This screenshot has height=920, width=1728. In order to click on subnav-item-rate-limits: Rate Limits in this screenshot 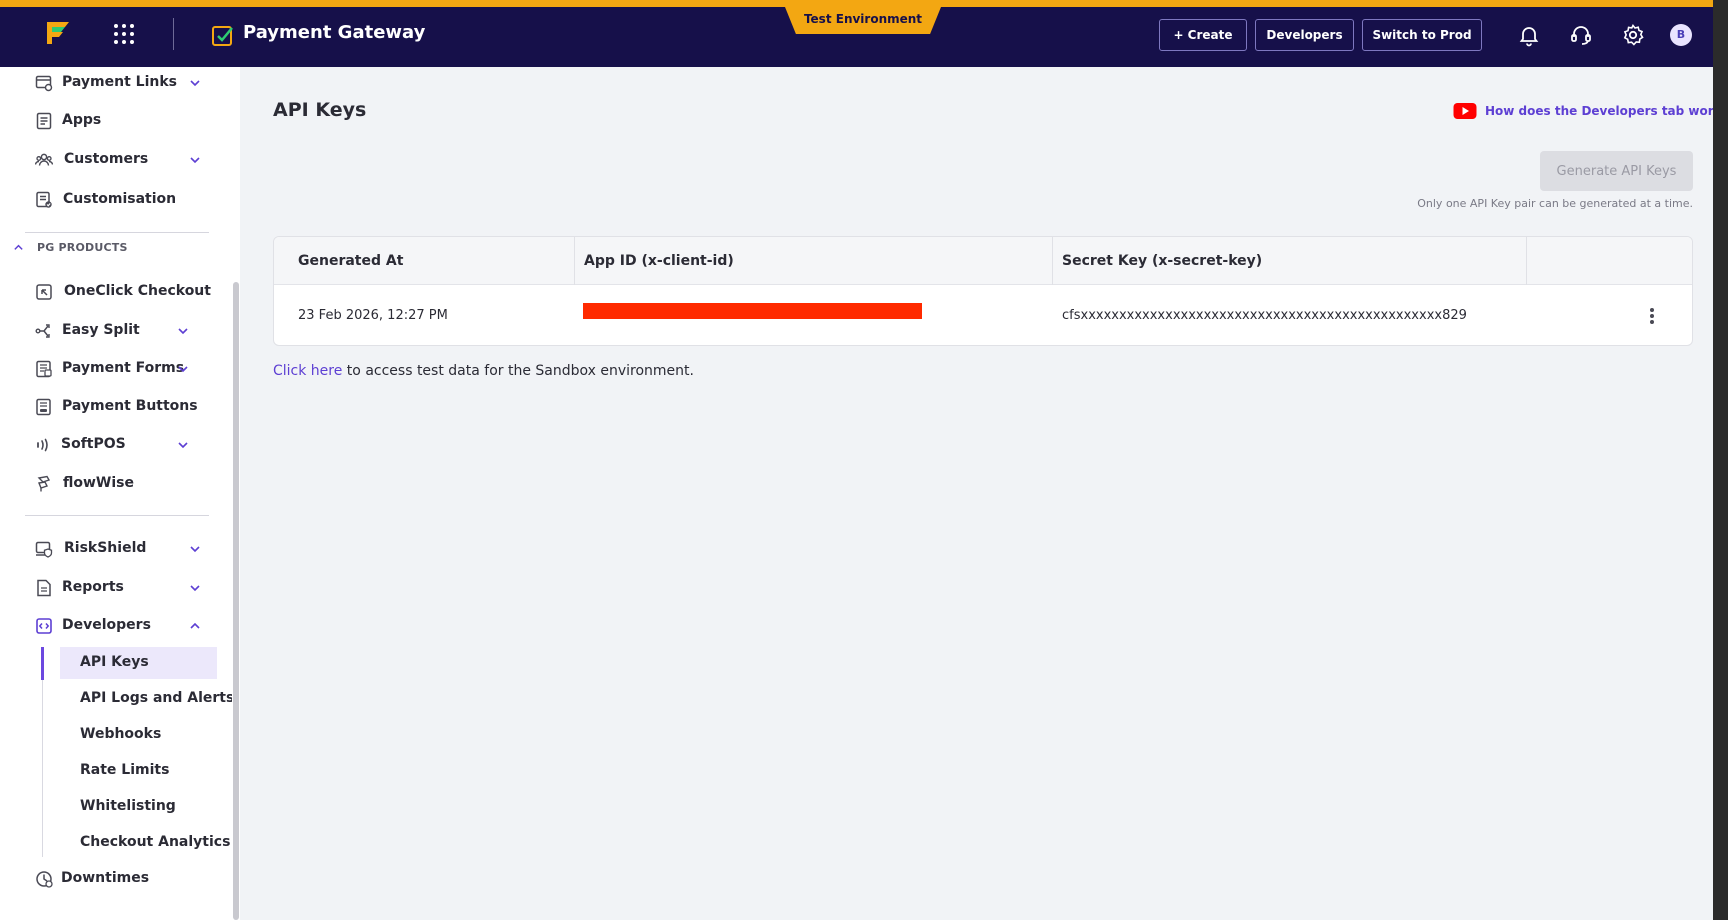, I will do `click(138, 771)`.